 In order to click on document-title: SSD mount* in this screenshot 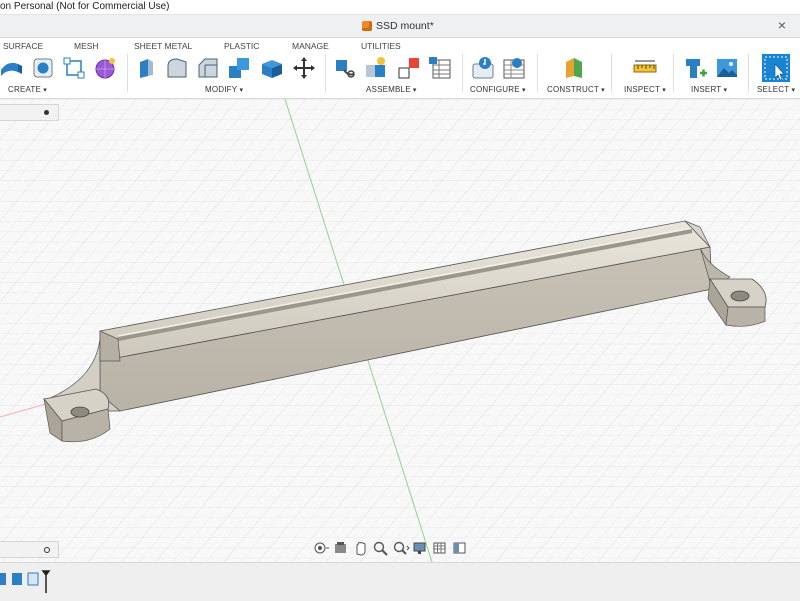, I will do `click(405, 26)`.